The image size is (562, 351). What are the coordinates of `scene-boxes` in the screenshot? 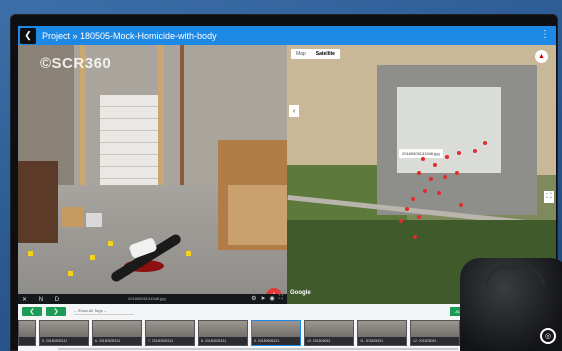 It's located at (257, 215).